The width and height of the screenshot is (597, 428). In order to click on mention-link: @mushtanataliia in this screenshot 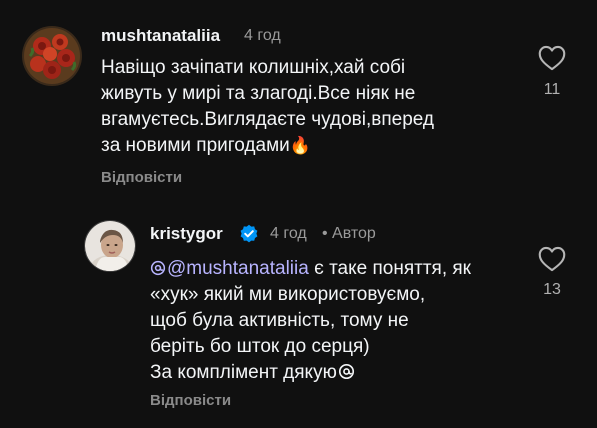, I will do `click(229, 269)`.